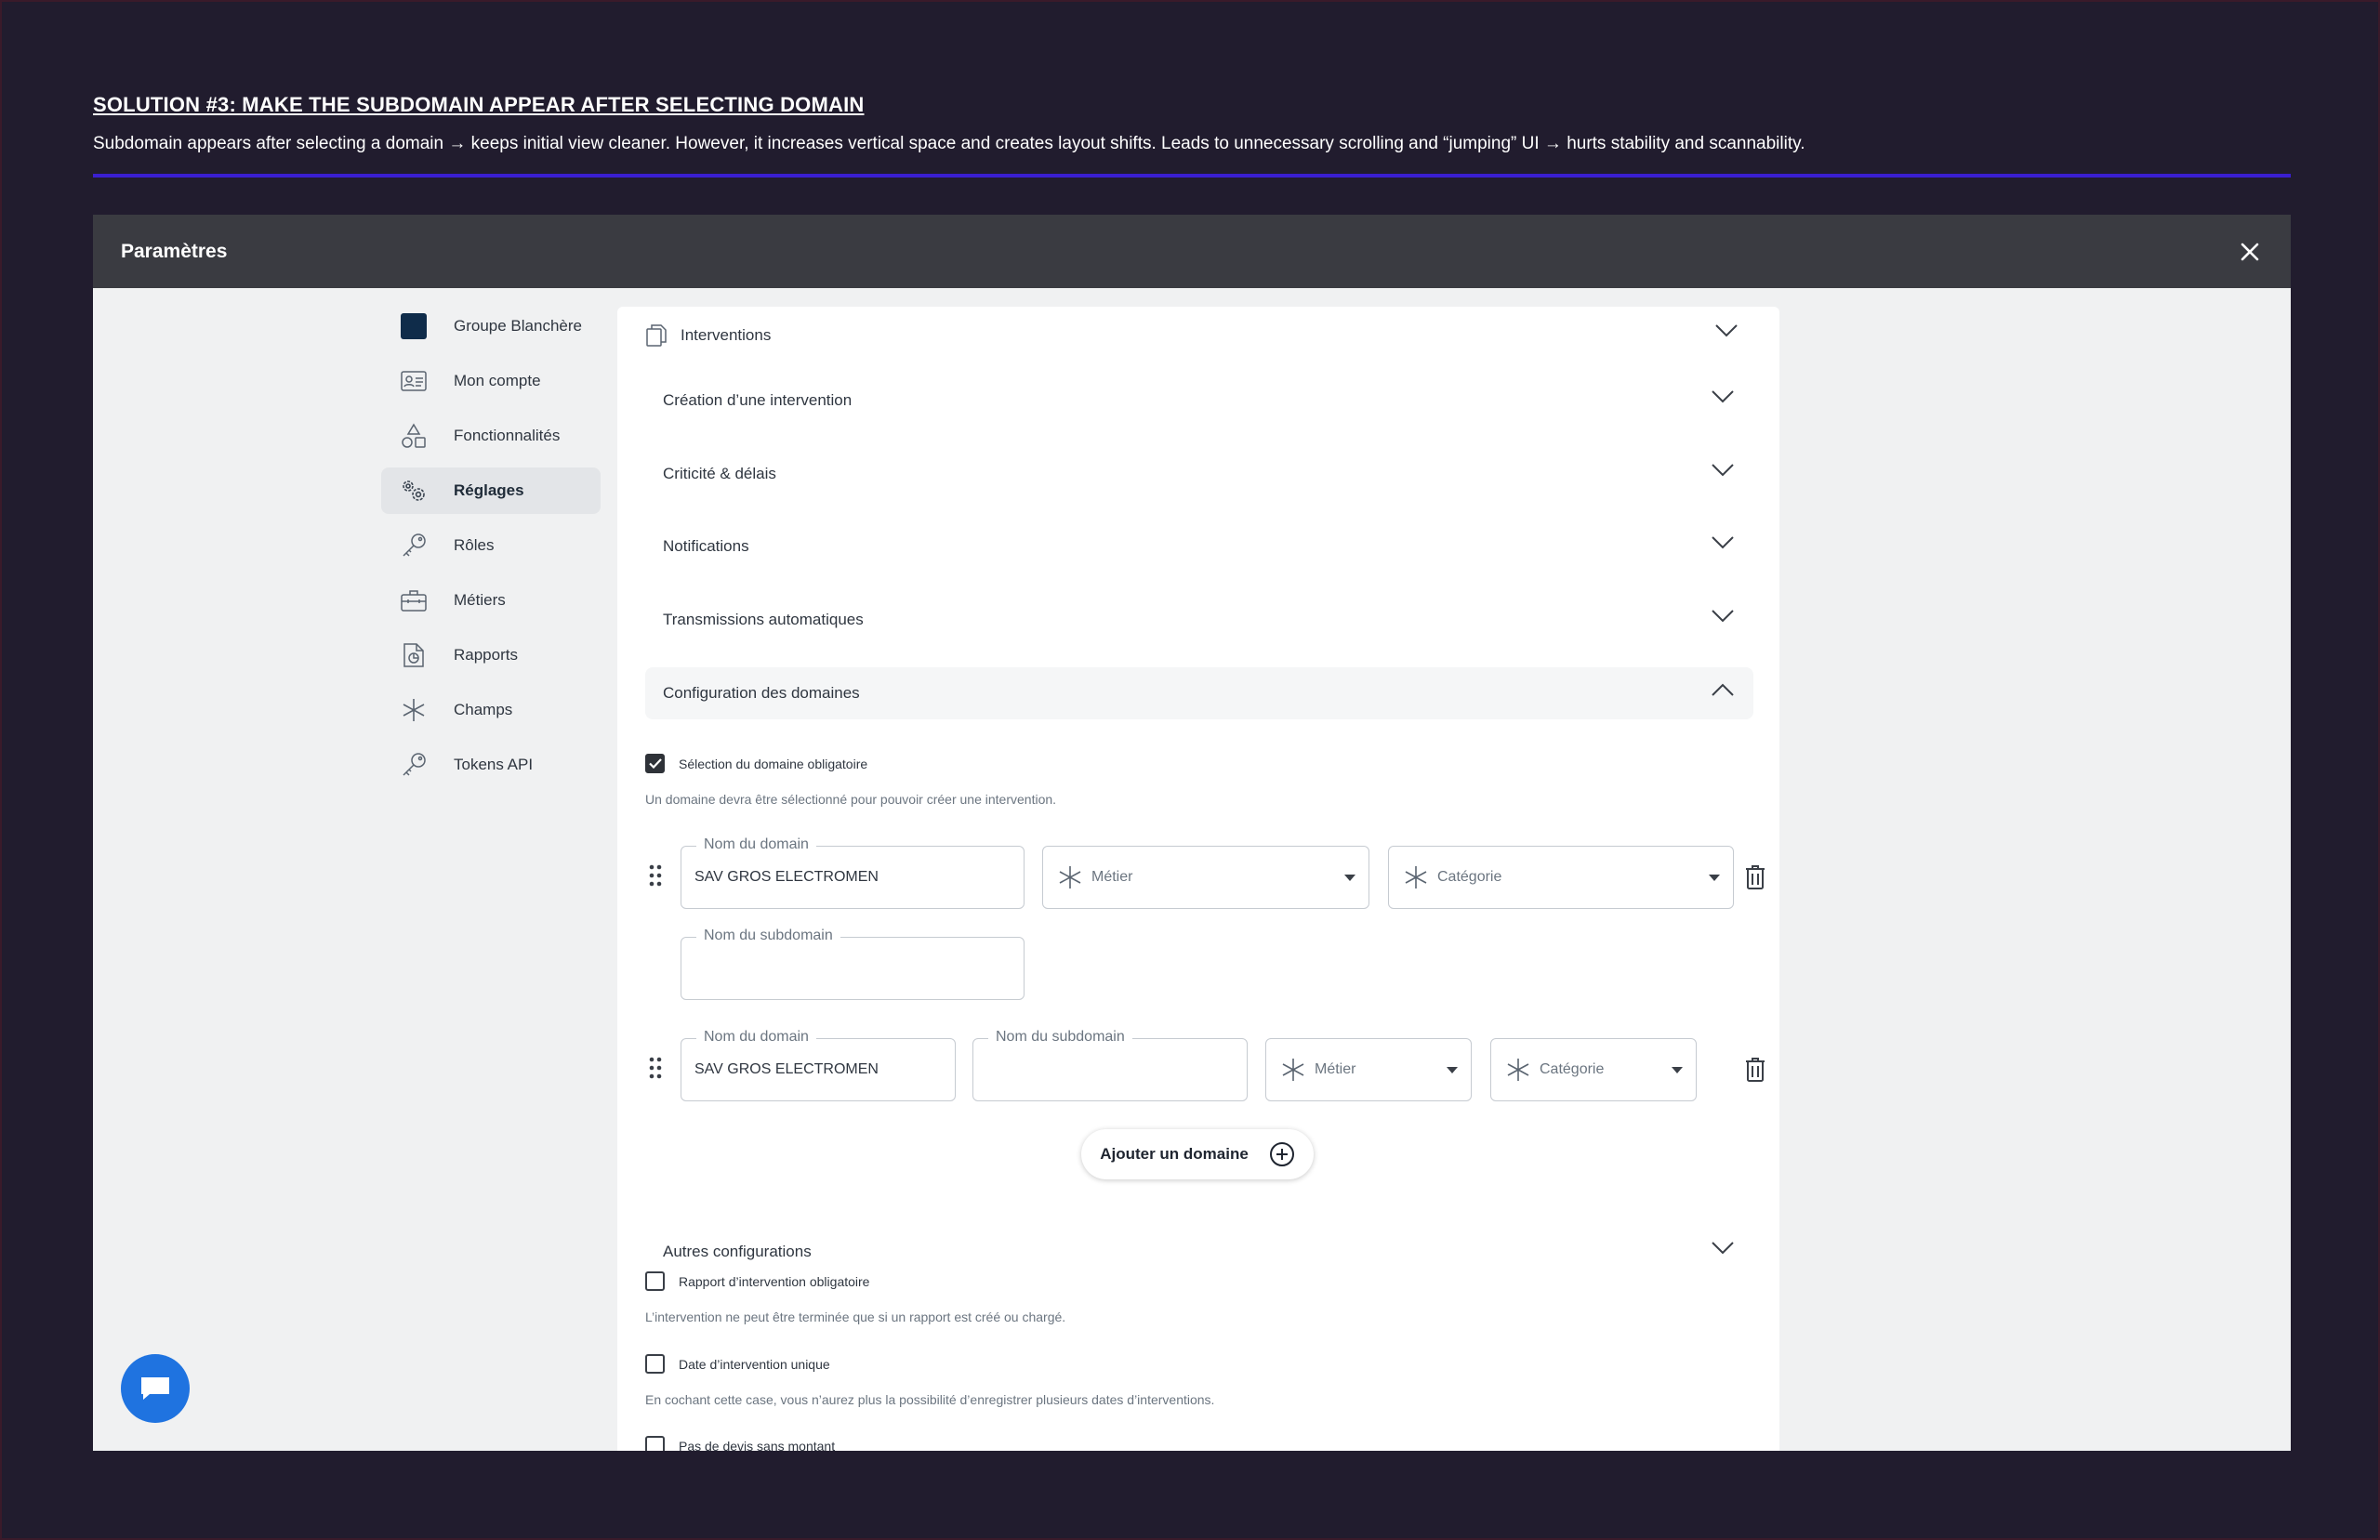 Image resolution: width=2380 pixels, height=1540 pixels. What do you see at coordinates (483, 709) in the screenshot?
I see `sidebar-item-label: Champs` at bounding box center [483, 709].